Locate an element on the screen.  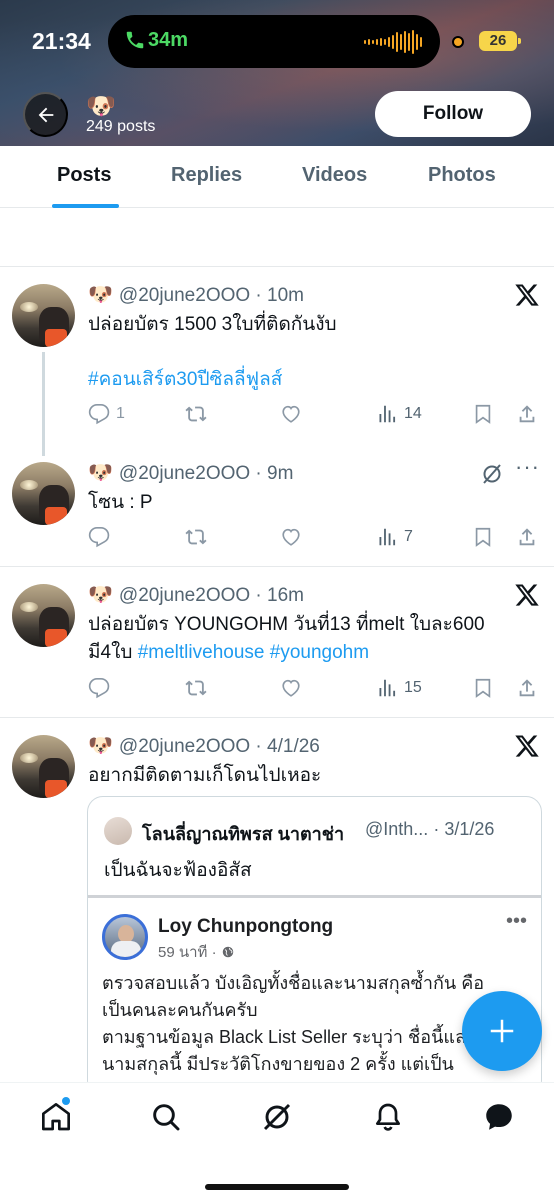
post-time: 10m is located at coordinates (286, 295).